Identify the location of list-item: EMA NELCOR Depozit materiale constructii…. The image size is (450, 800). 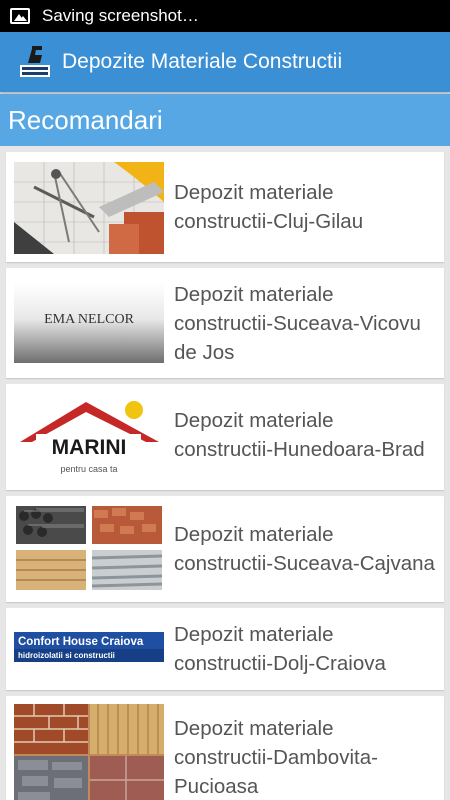
(225, 323).